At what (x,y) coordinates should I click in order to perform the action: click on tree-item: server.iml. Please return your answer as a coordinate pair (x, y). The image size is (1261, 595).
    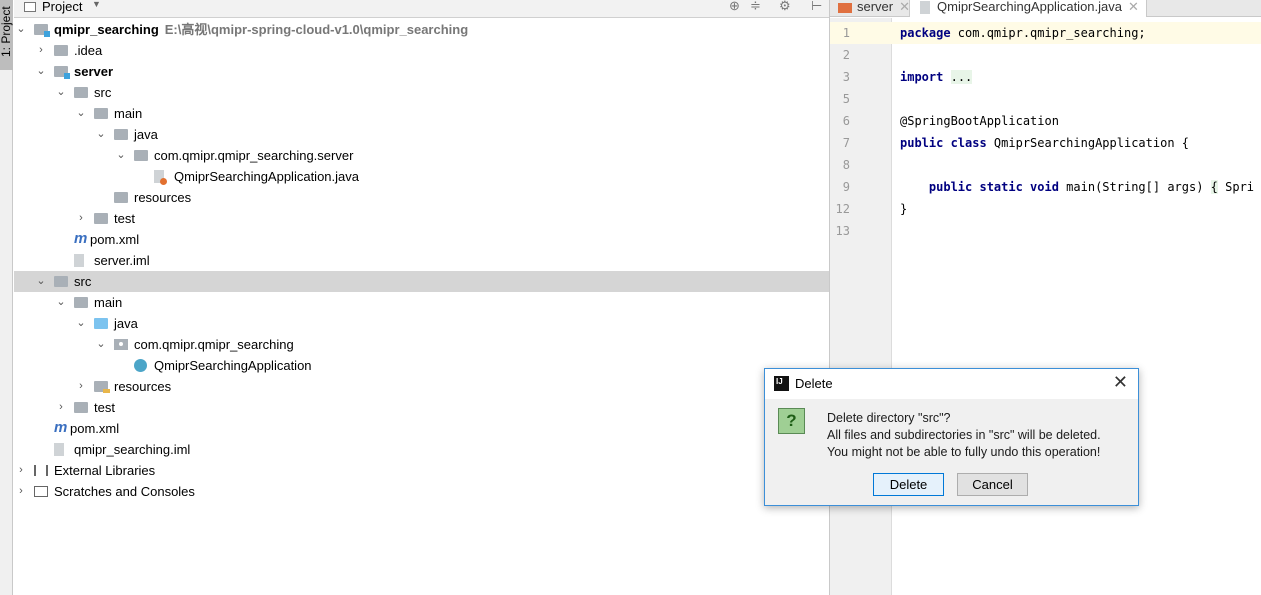
    Looking at the image, I should click on (421, 260).